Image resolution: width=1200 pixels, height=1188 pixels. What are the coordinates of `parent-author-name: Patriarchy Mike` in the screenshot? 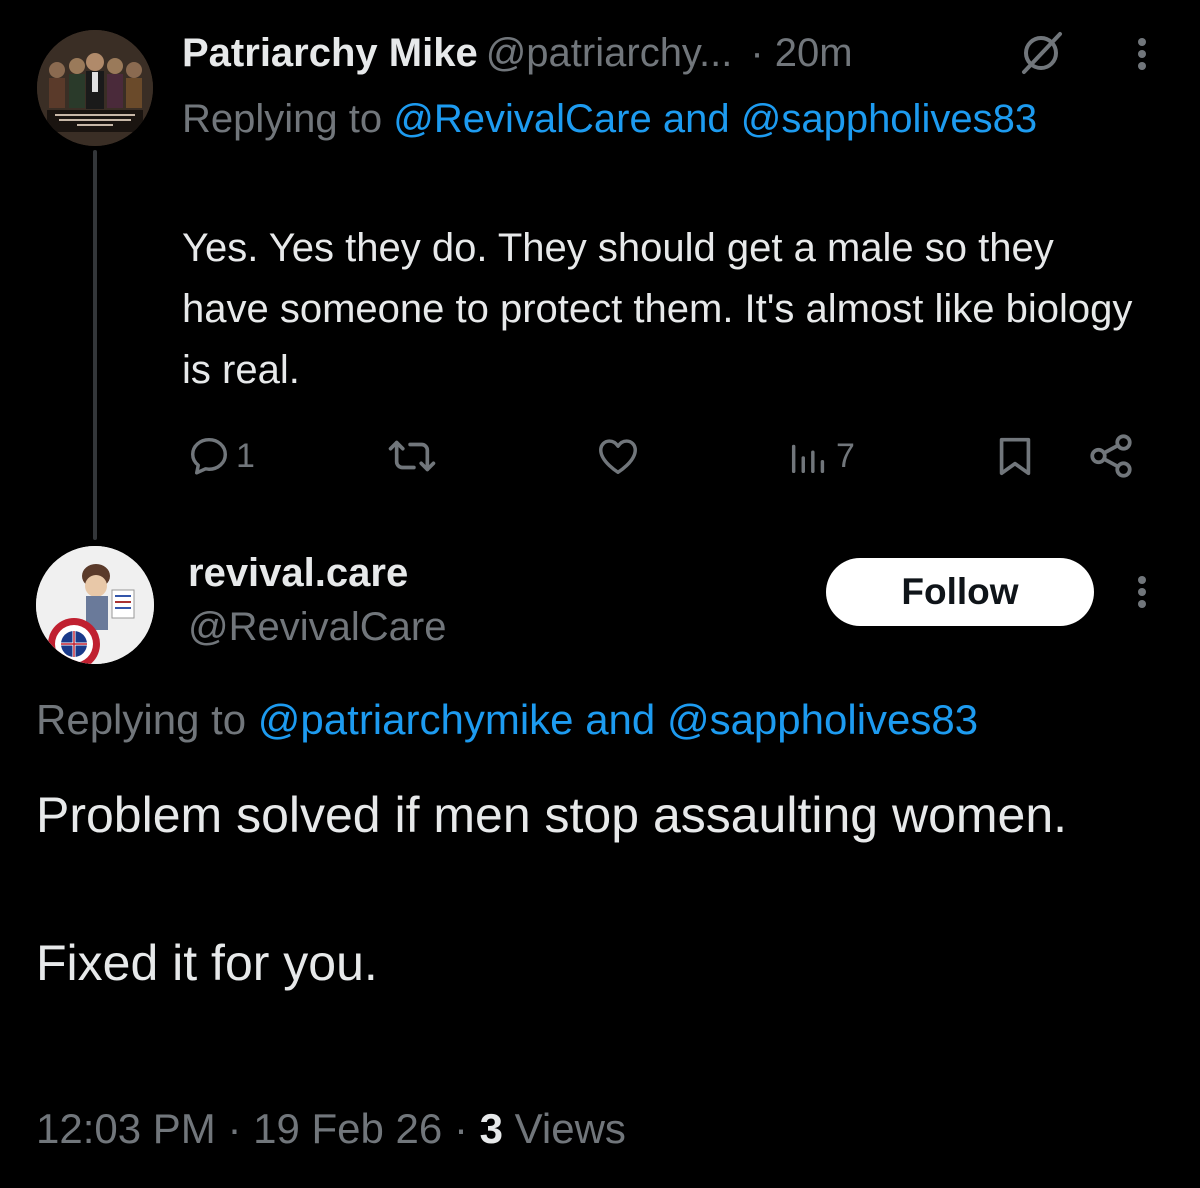 It's located at (330, 53).